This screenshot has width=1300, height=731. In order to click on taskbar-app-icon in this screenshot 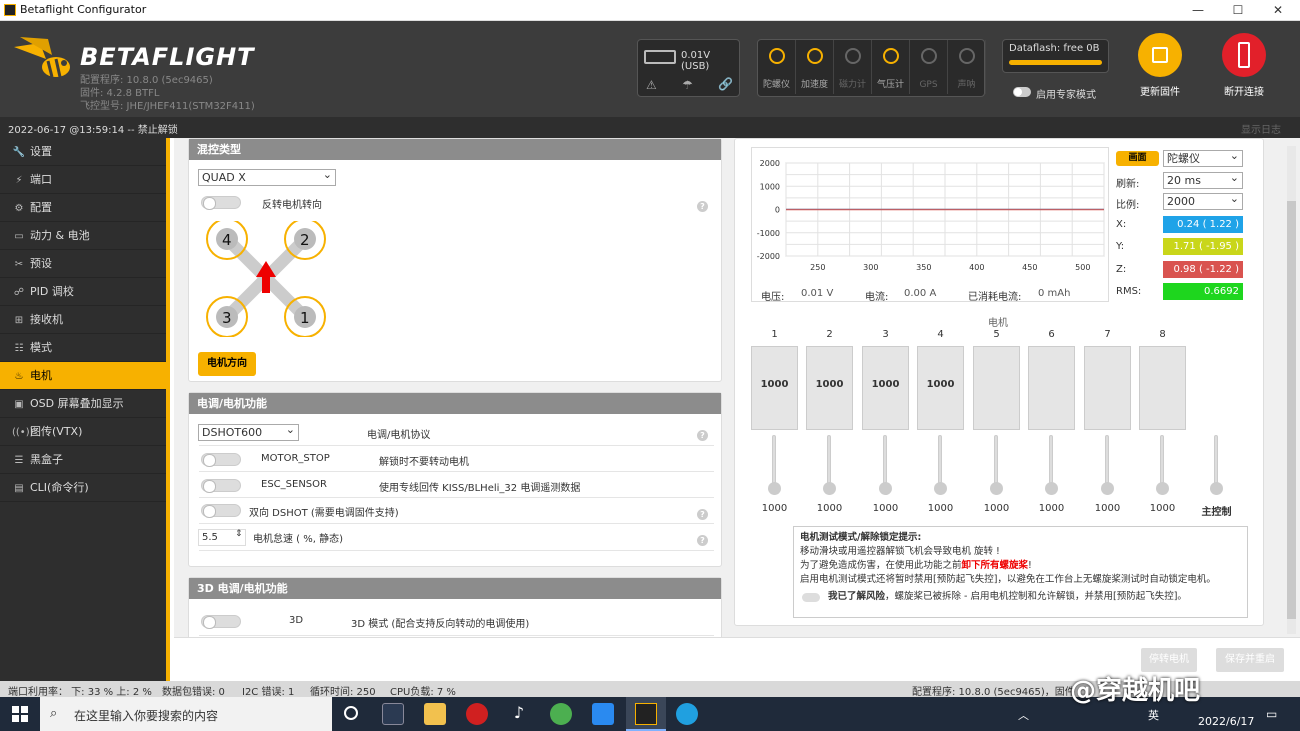, I will do `click(393, 714)`.